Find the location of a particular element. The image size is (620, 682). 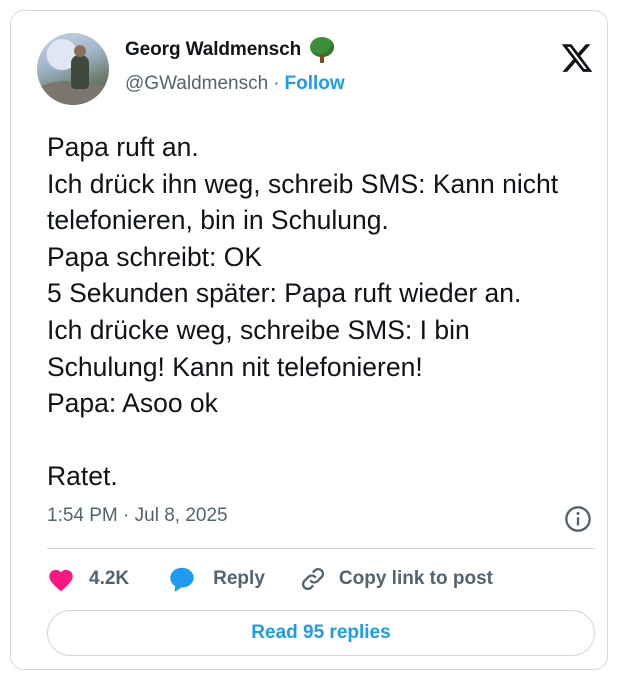

speech-bubble-icon is located at coordinates (182, 579).